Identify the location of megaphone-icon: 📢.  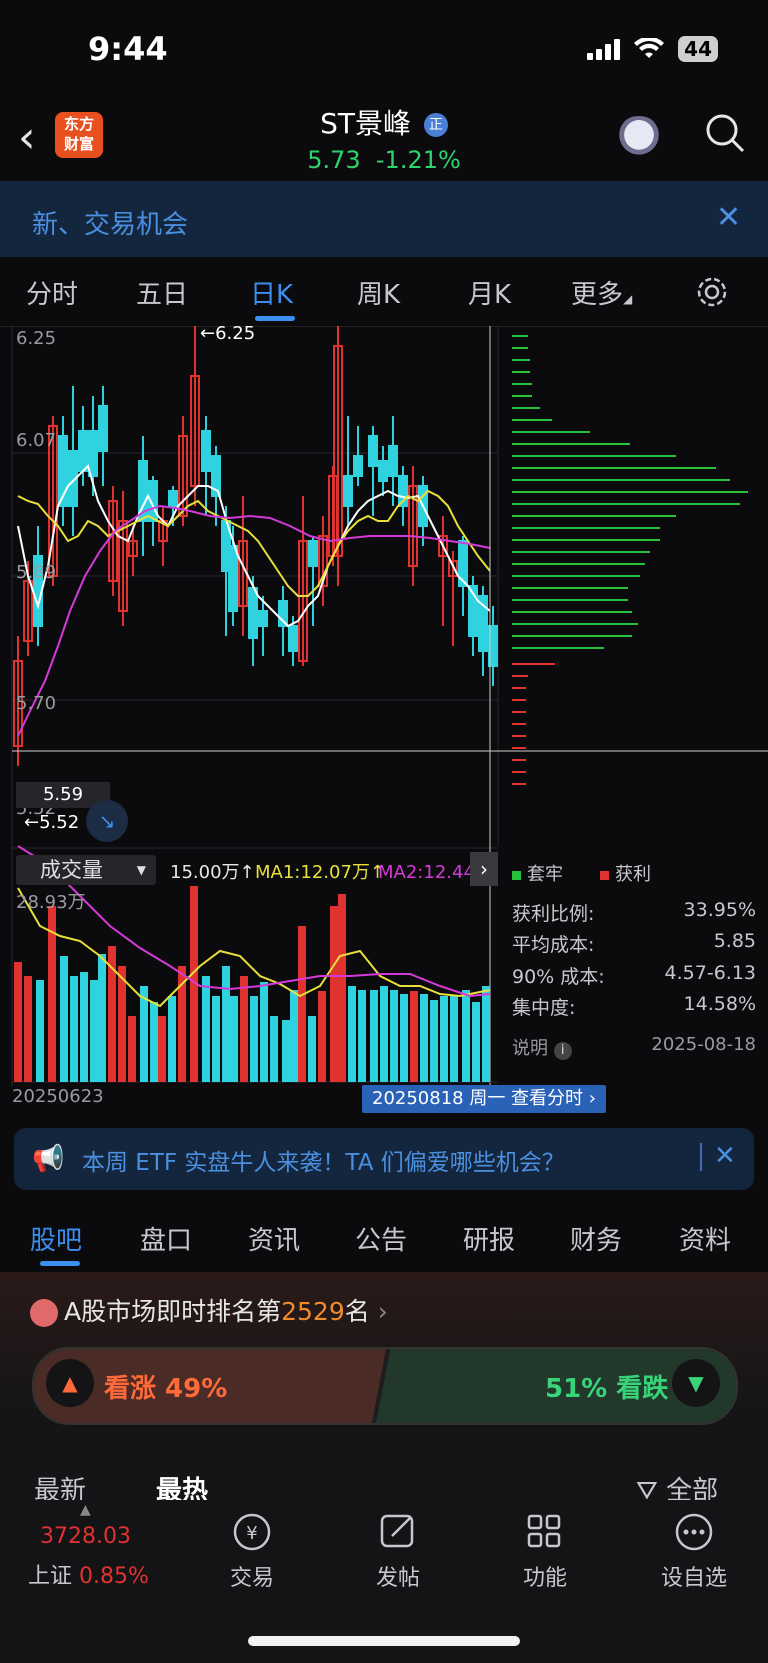
(48, 1159).